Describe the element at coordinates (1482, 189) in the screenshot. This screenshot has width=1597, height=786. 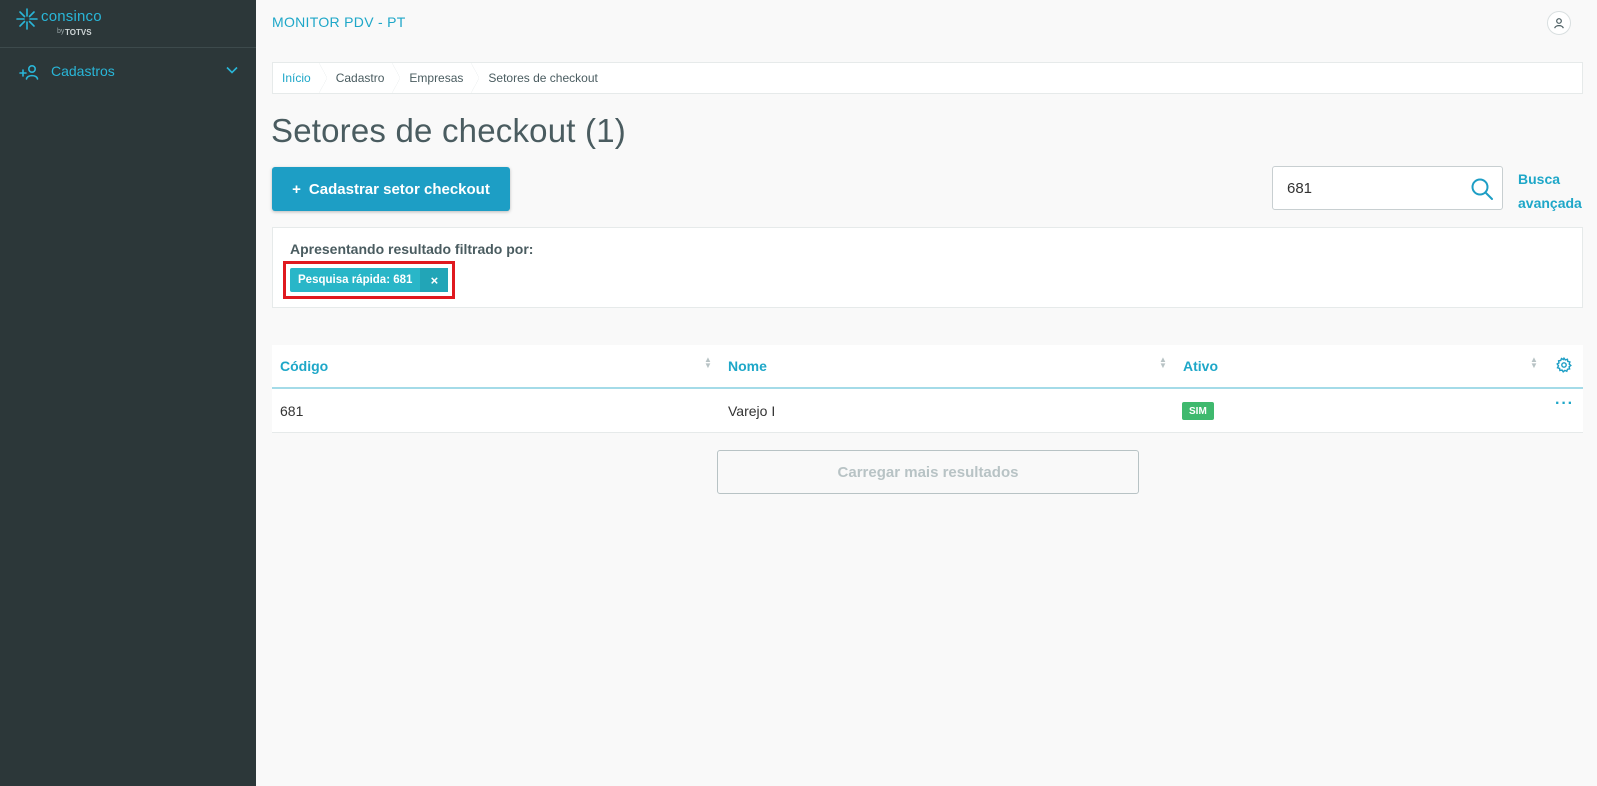
I see `search-icon` at that location.